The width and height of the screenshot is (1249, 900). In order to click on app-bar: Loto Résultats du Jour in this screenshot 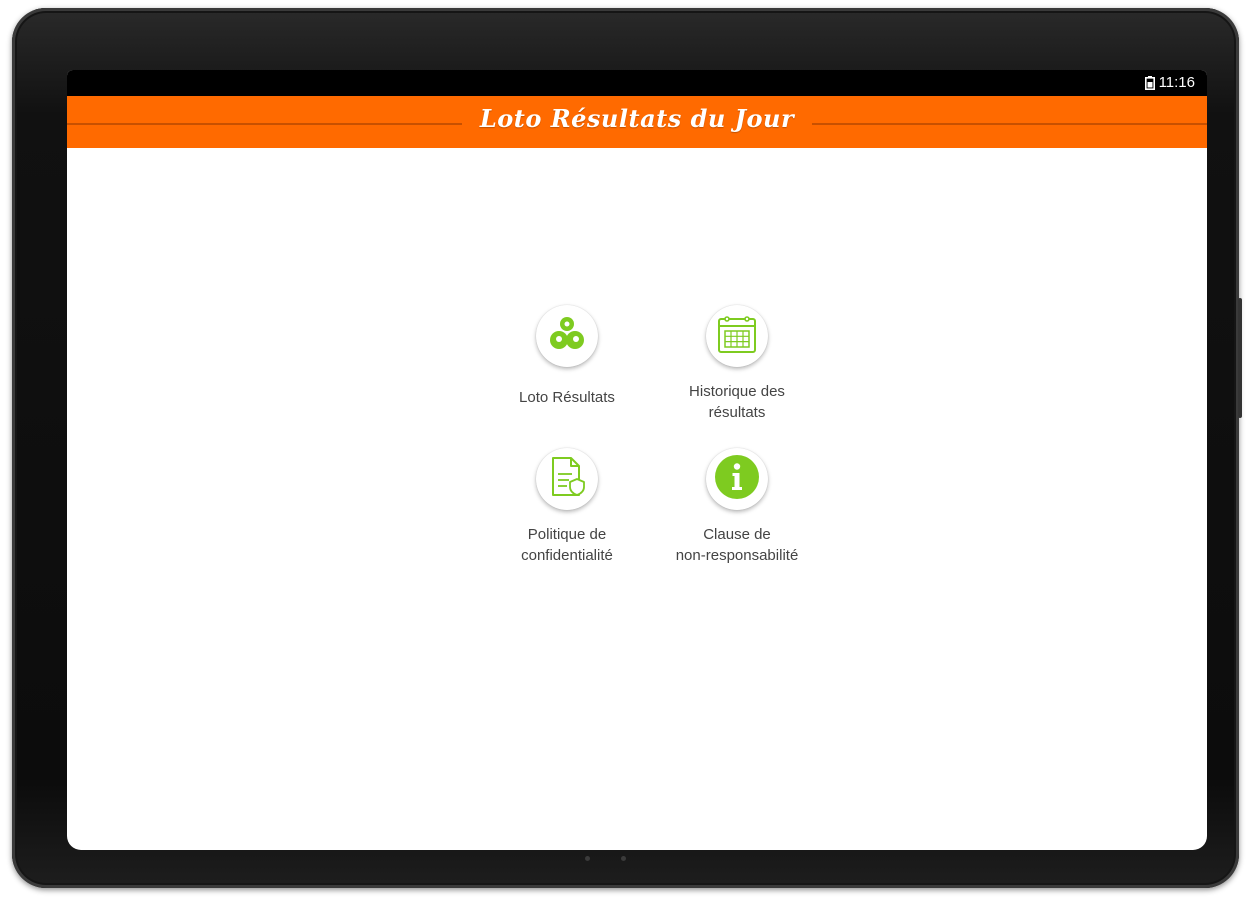, I will do `click(637, 122)`.